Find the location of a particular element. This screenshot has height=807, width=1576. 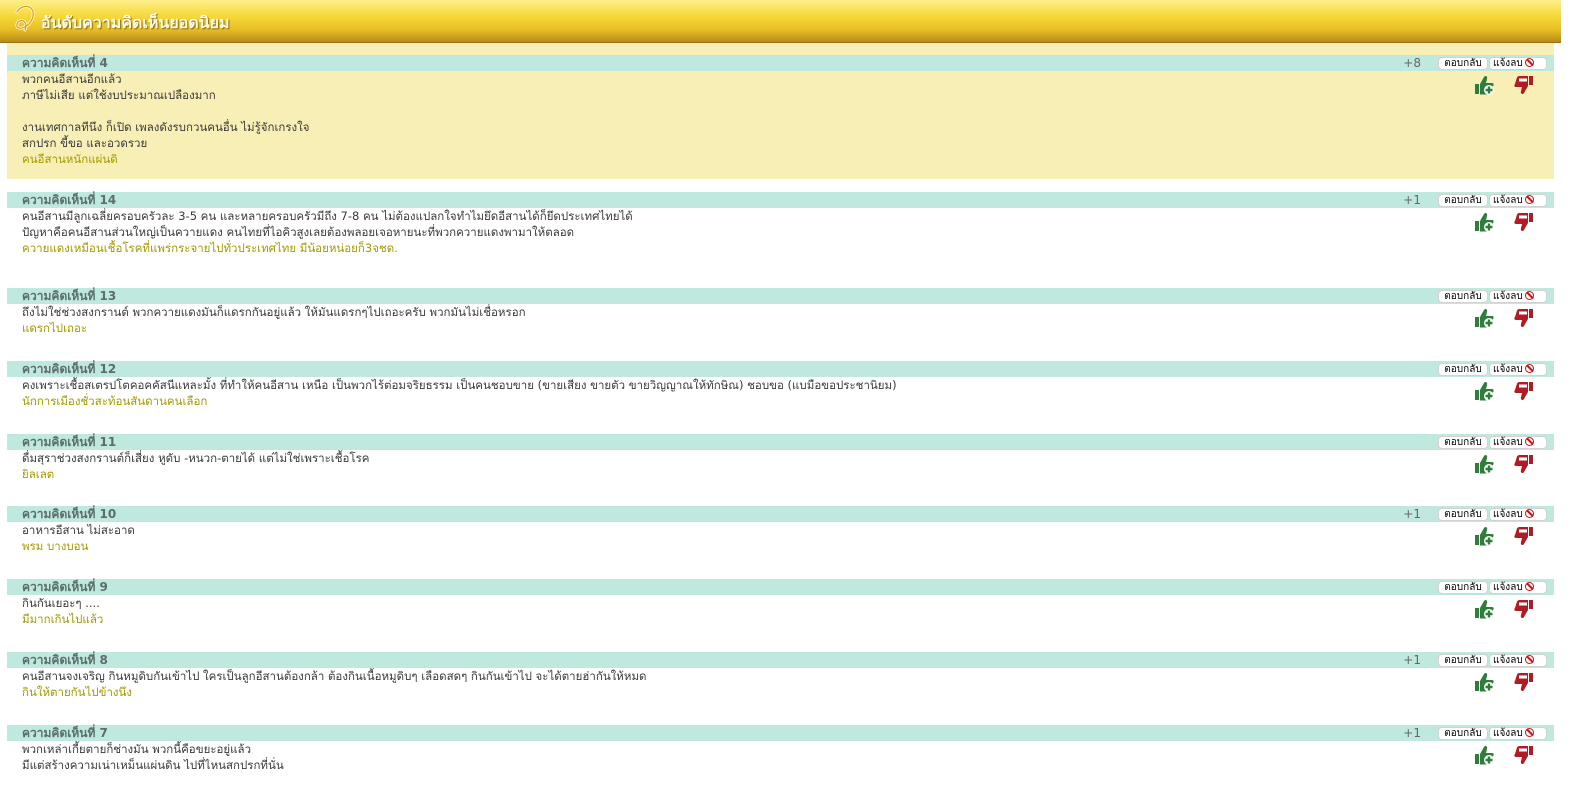

comment-header-bar: ความคิดเห็นที่ 11 ตอบกลับ แจ้งลบ is located at coordinates (780, 442).